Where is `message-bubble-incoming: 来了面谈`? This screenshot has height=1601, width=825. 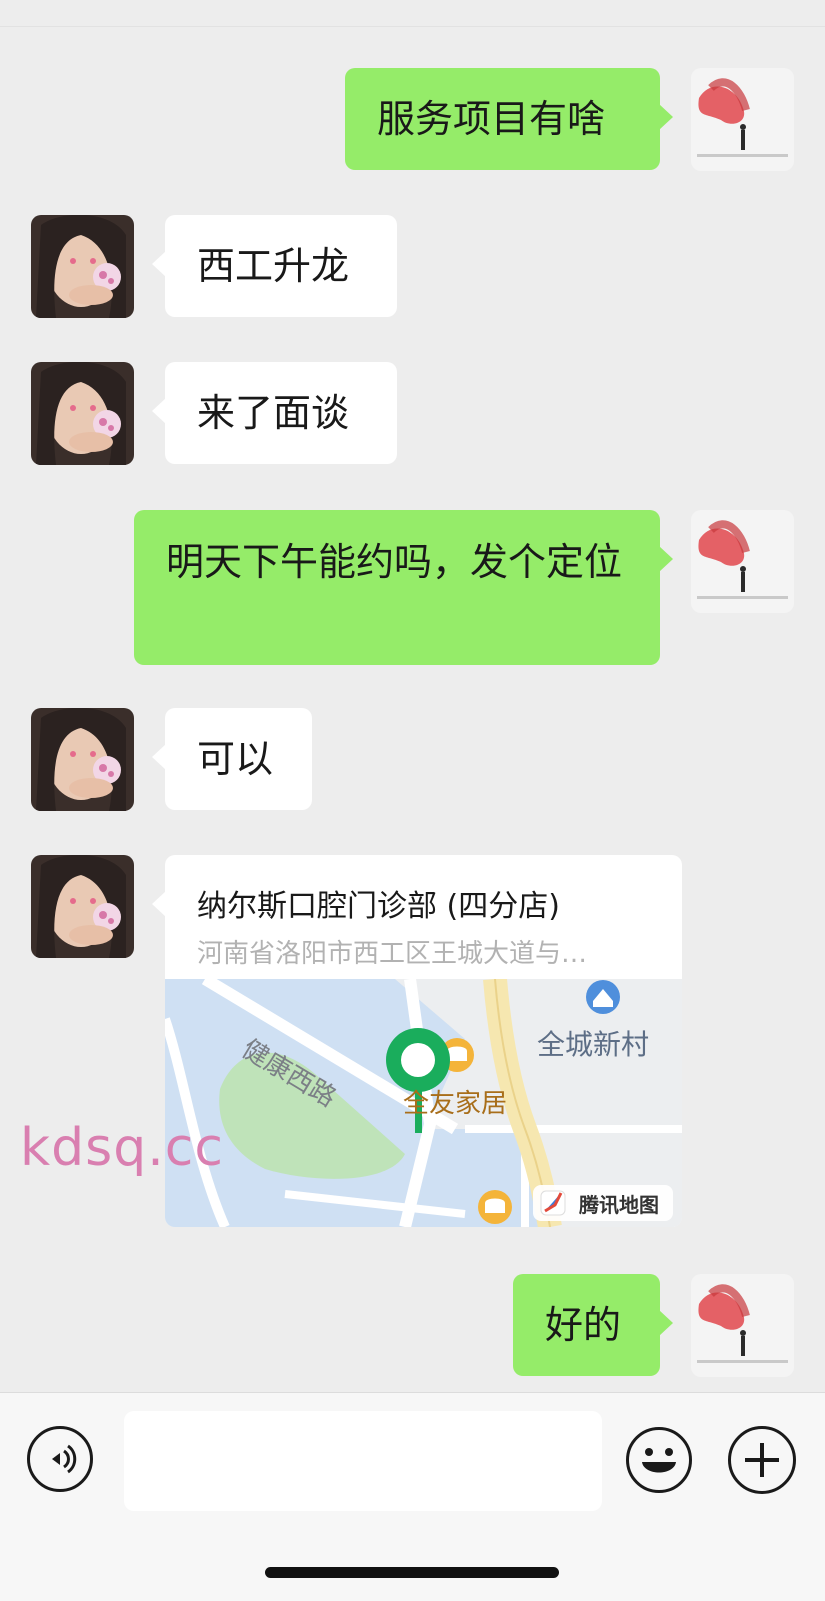
message-bubble-incoming: 来了面谈 is located at coordinates (274, 413).